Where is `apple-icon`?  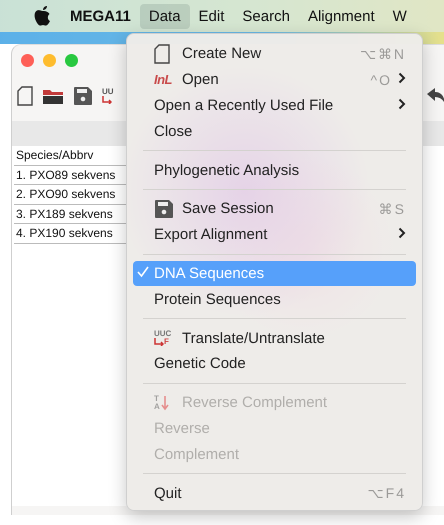 apple-icon is located at coordinates (43, 16).